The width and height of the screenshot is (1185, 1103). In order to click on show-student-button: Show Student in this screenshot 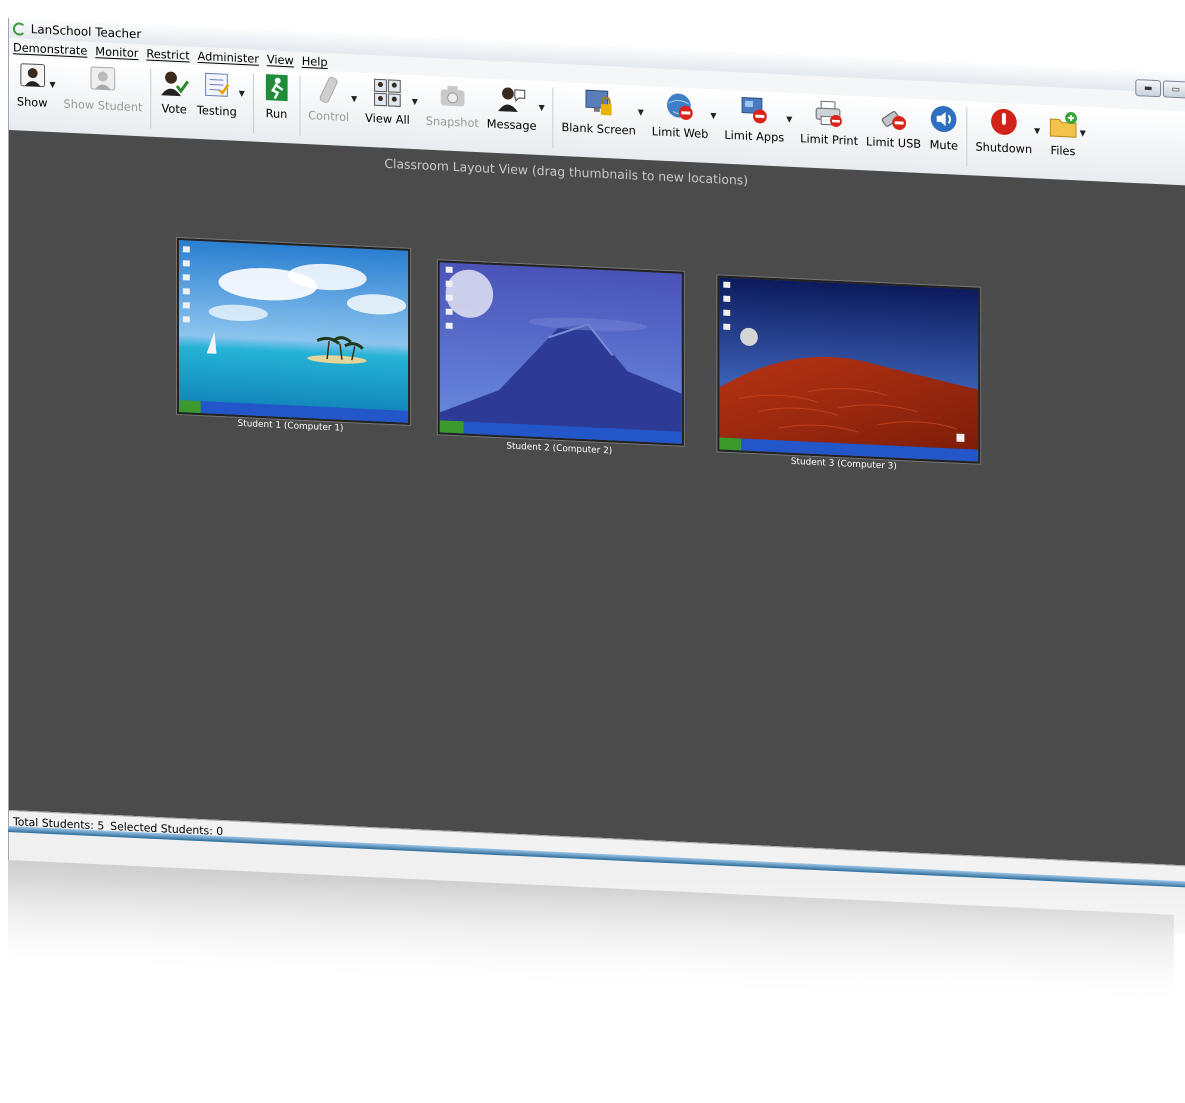, I will do `click(103, 88)`.